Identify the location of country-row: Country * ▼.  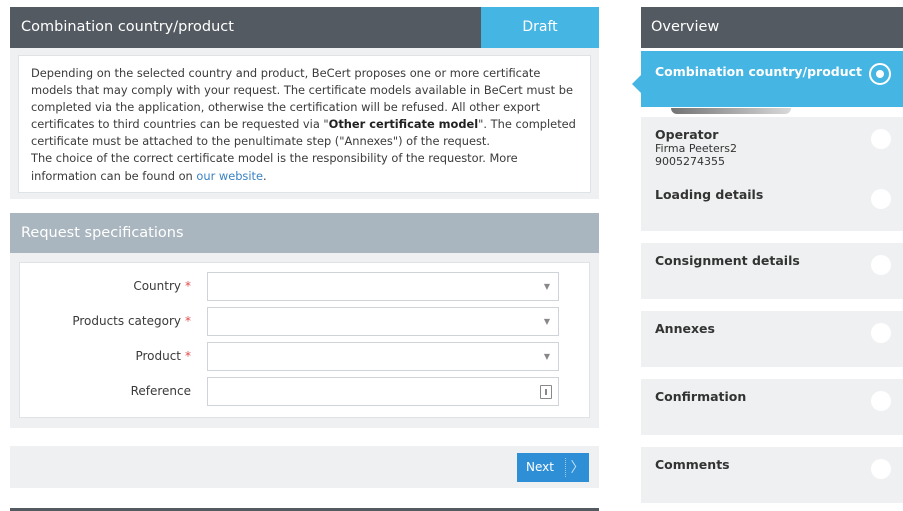
(304, 286).